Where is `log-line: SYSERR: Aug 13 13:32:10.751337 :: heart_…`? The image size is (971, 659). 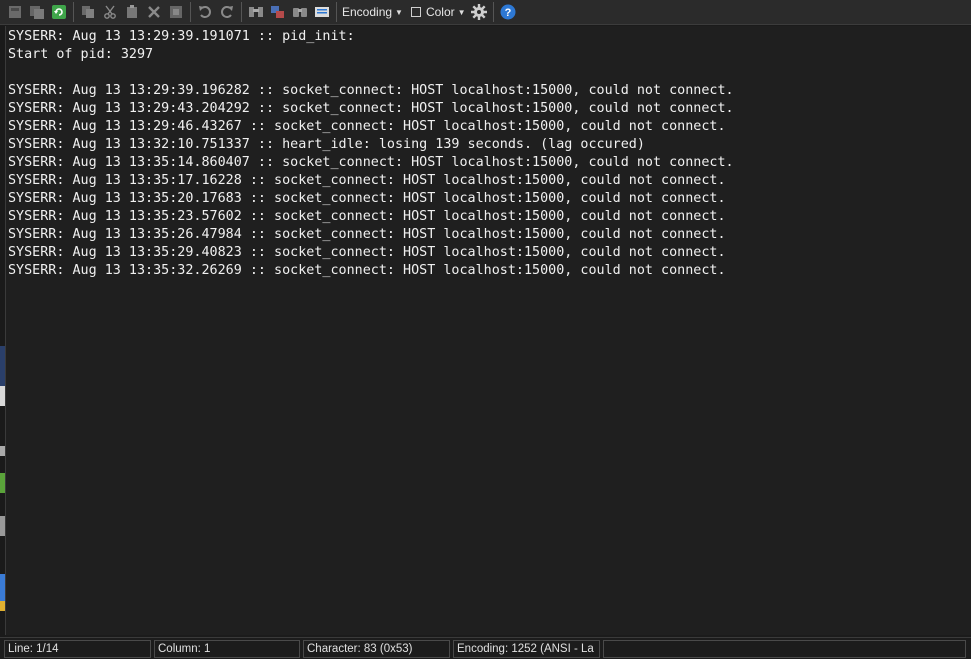
log-line: SYSERR: Aug 13 13:32:10.751337 :: heart_… is located at coordinates (326, 144).